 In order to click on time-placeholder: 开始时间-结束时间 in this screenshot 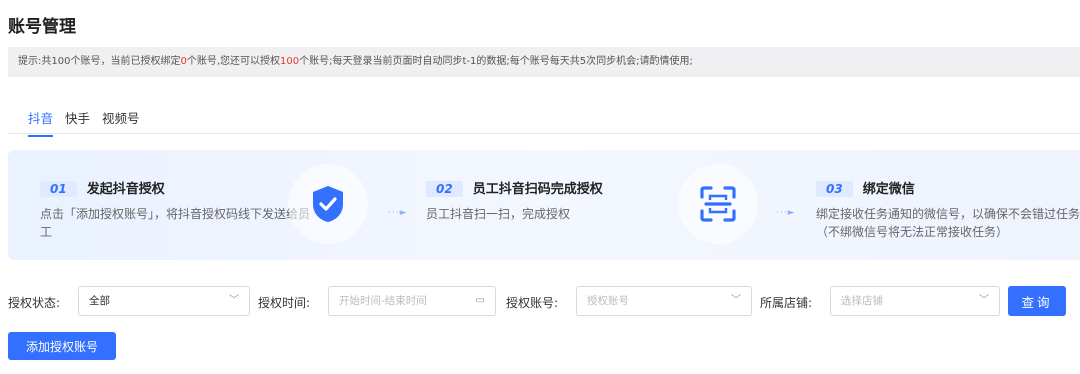, I will do `click(383, 301)`.